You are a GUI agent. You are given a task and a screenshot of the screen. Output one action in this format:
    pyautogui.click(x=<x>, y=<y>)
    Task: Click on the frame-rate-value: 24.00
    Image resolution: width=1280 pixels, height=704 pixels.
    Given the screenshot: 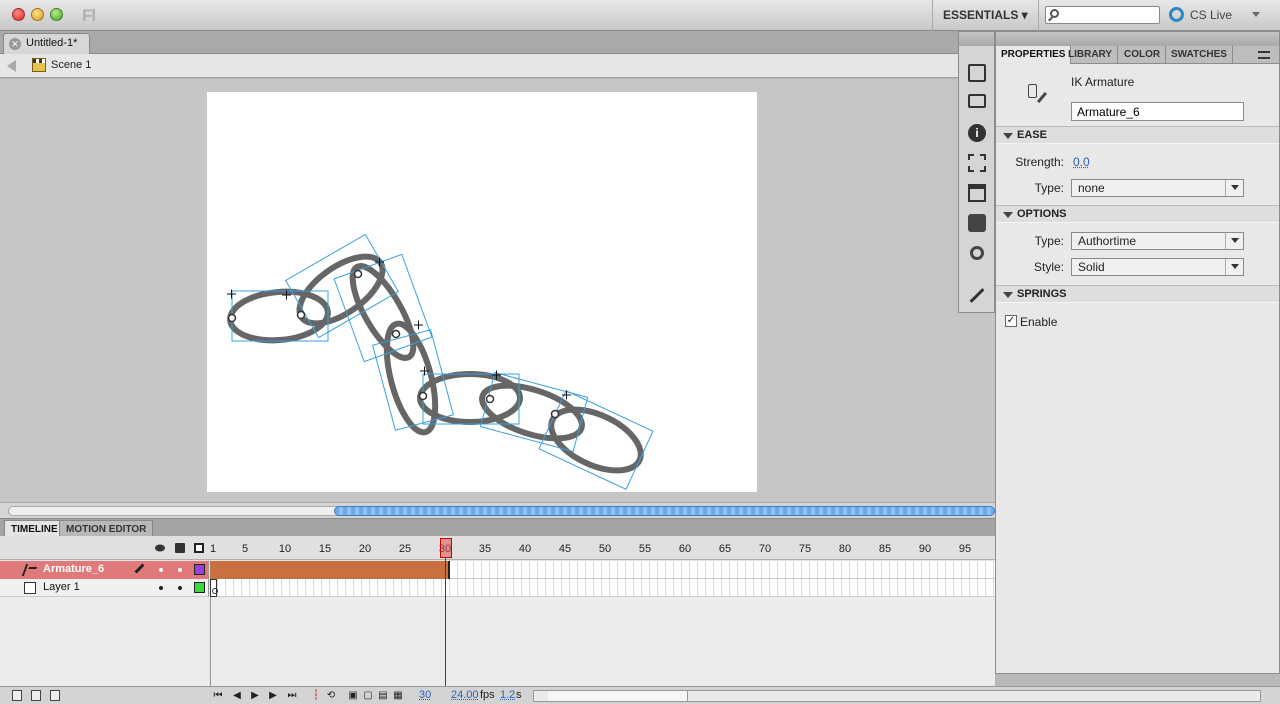 What is the action you would take?
    pyautogui.click(x=465, y=695)
    